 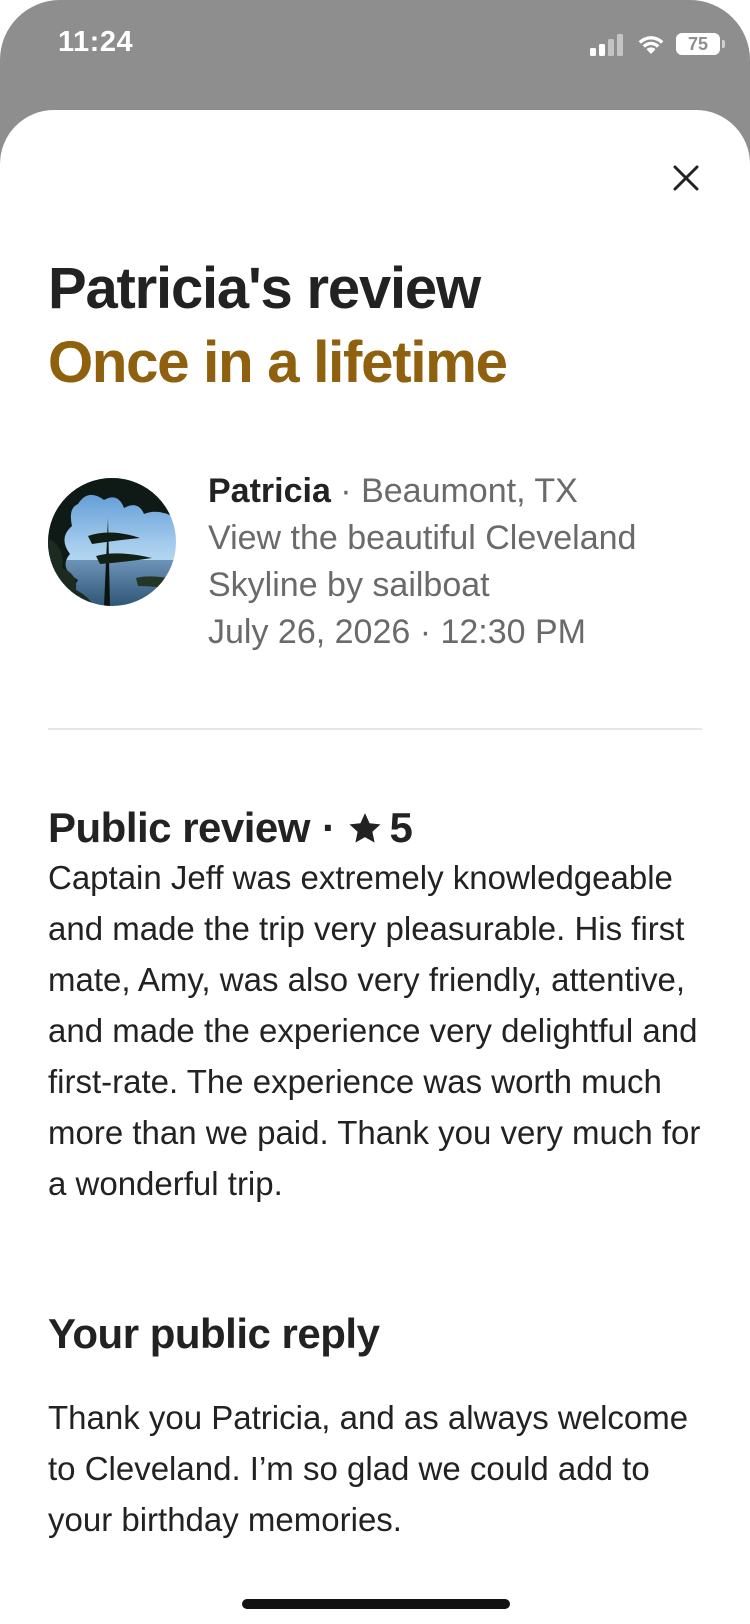 I want to click on guest-name: Patricia, so click(x=269, y=491).